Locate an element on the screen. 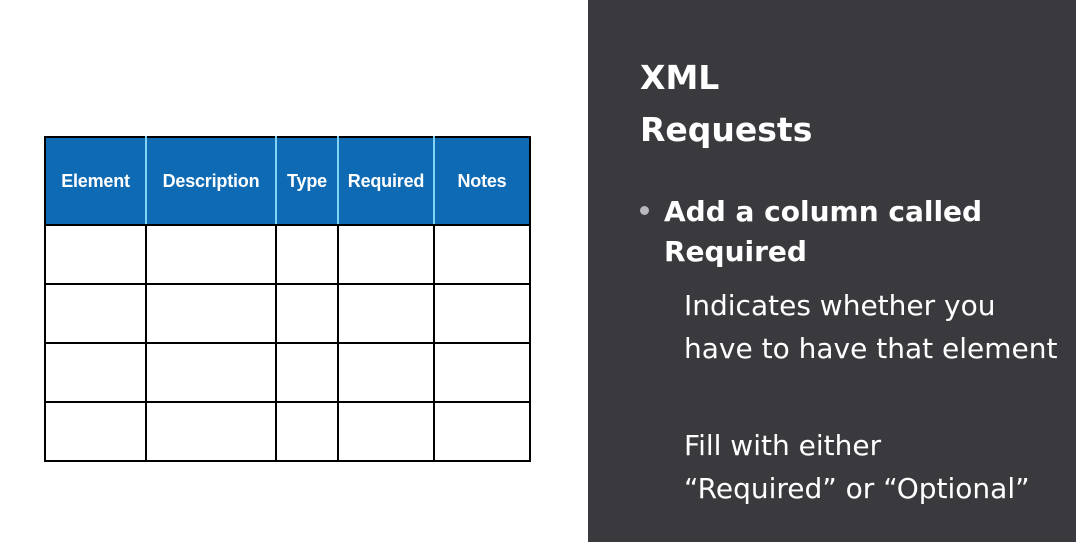 The width and height of the screenshot is (1076, 542). header-description: Description is located at coordinates (211, 181).